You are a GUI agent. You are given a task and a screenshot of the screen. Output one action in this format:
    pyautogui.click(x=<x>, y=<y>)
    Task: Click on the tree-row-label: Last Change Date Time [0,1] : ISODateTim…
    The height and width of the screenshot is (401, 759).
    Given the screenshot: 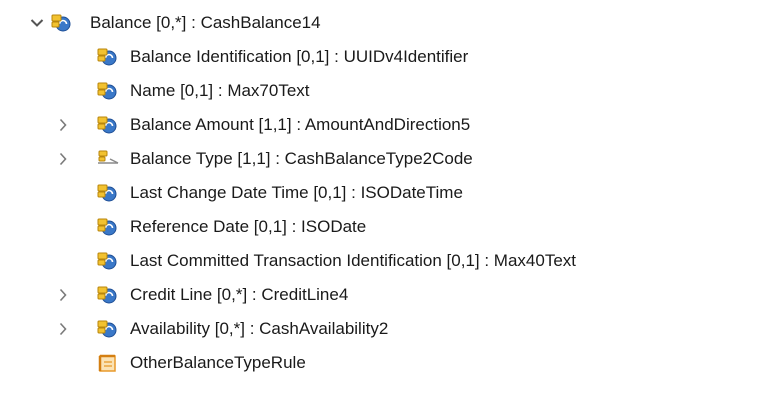 What is the action you would take?
    pyautogui.click(x=296, y=192)
    